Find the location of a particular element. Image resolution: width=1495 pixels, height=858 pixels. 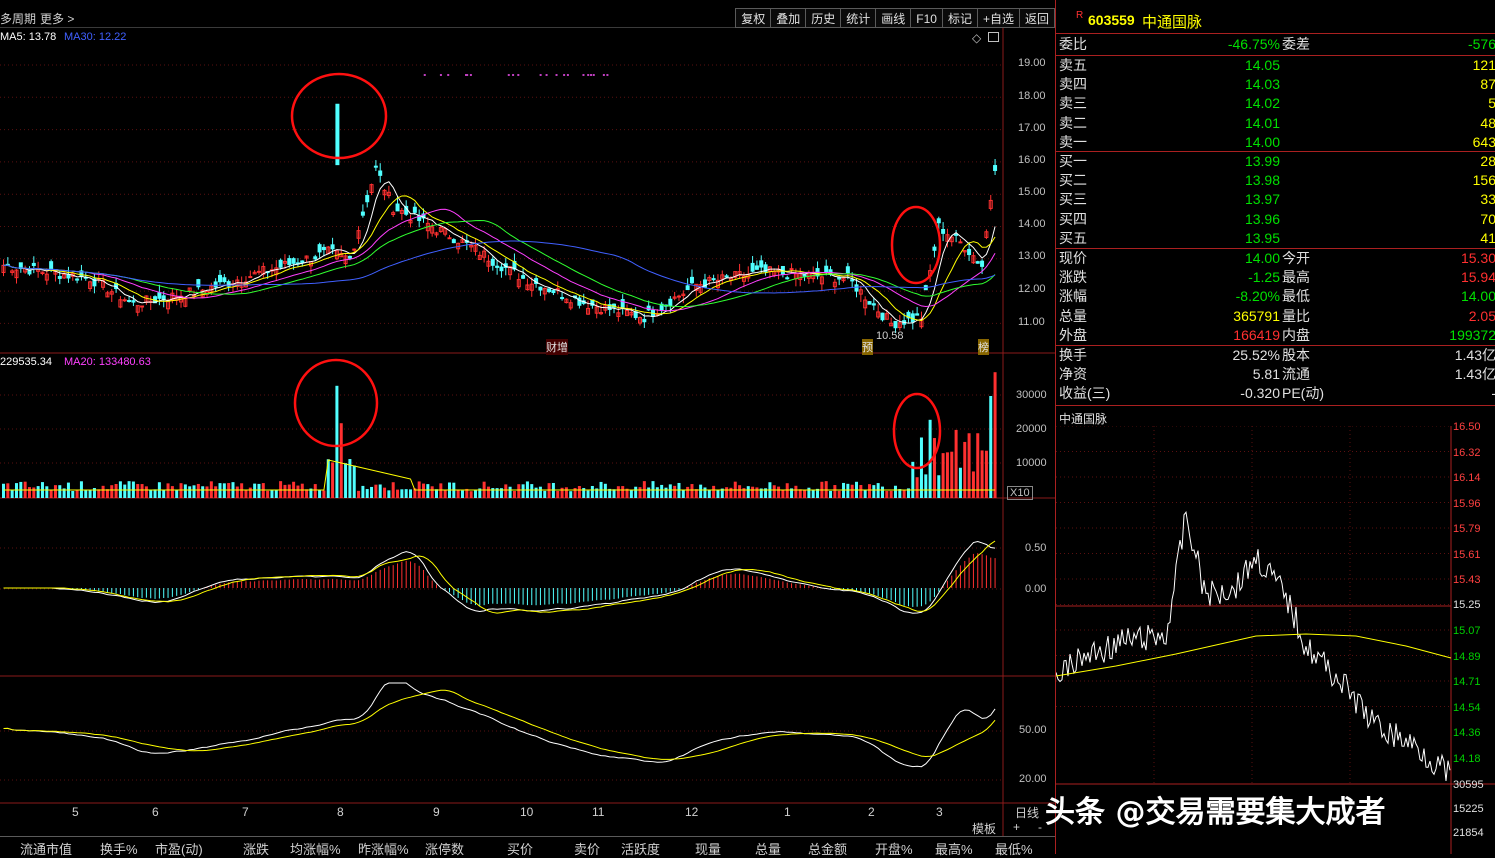

ask-volume: 87 is located at coordinates (1487, 84).